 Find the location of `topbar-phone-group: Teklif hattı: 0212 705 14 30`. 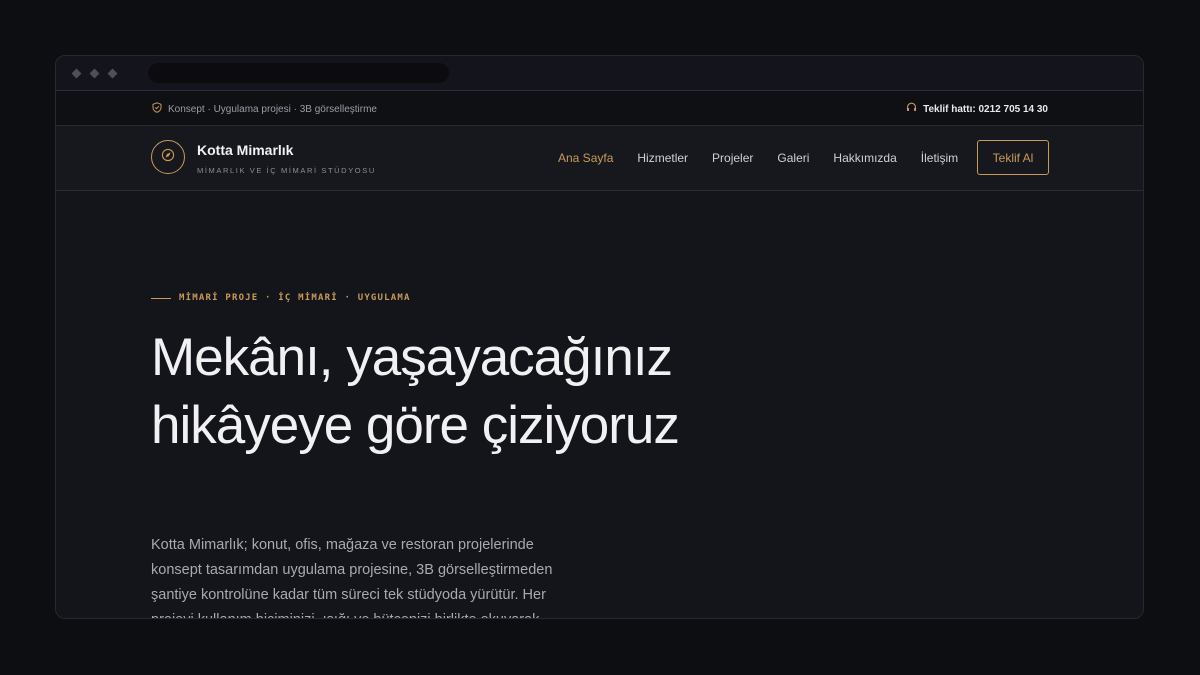

topbar-phone-group: Teklif hattı: 0212 705 14 30 is located at coordinates (977, 109).